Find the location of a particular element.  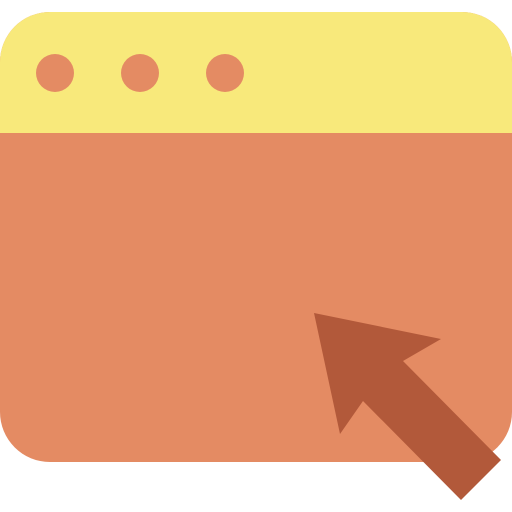

window-control-dots-icon is located at coordinates (140, 73).